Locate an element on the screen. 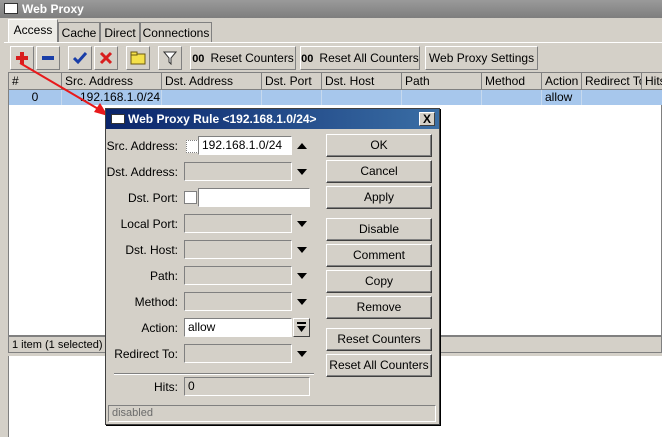  close-button: X is located at coordinates (427, 119).